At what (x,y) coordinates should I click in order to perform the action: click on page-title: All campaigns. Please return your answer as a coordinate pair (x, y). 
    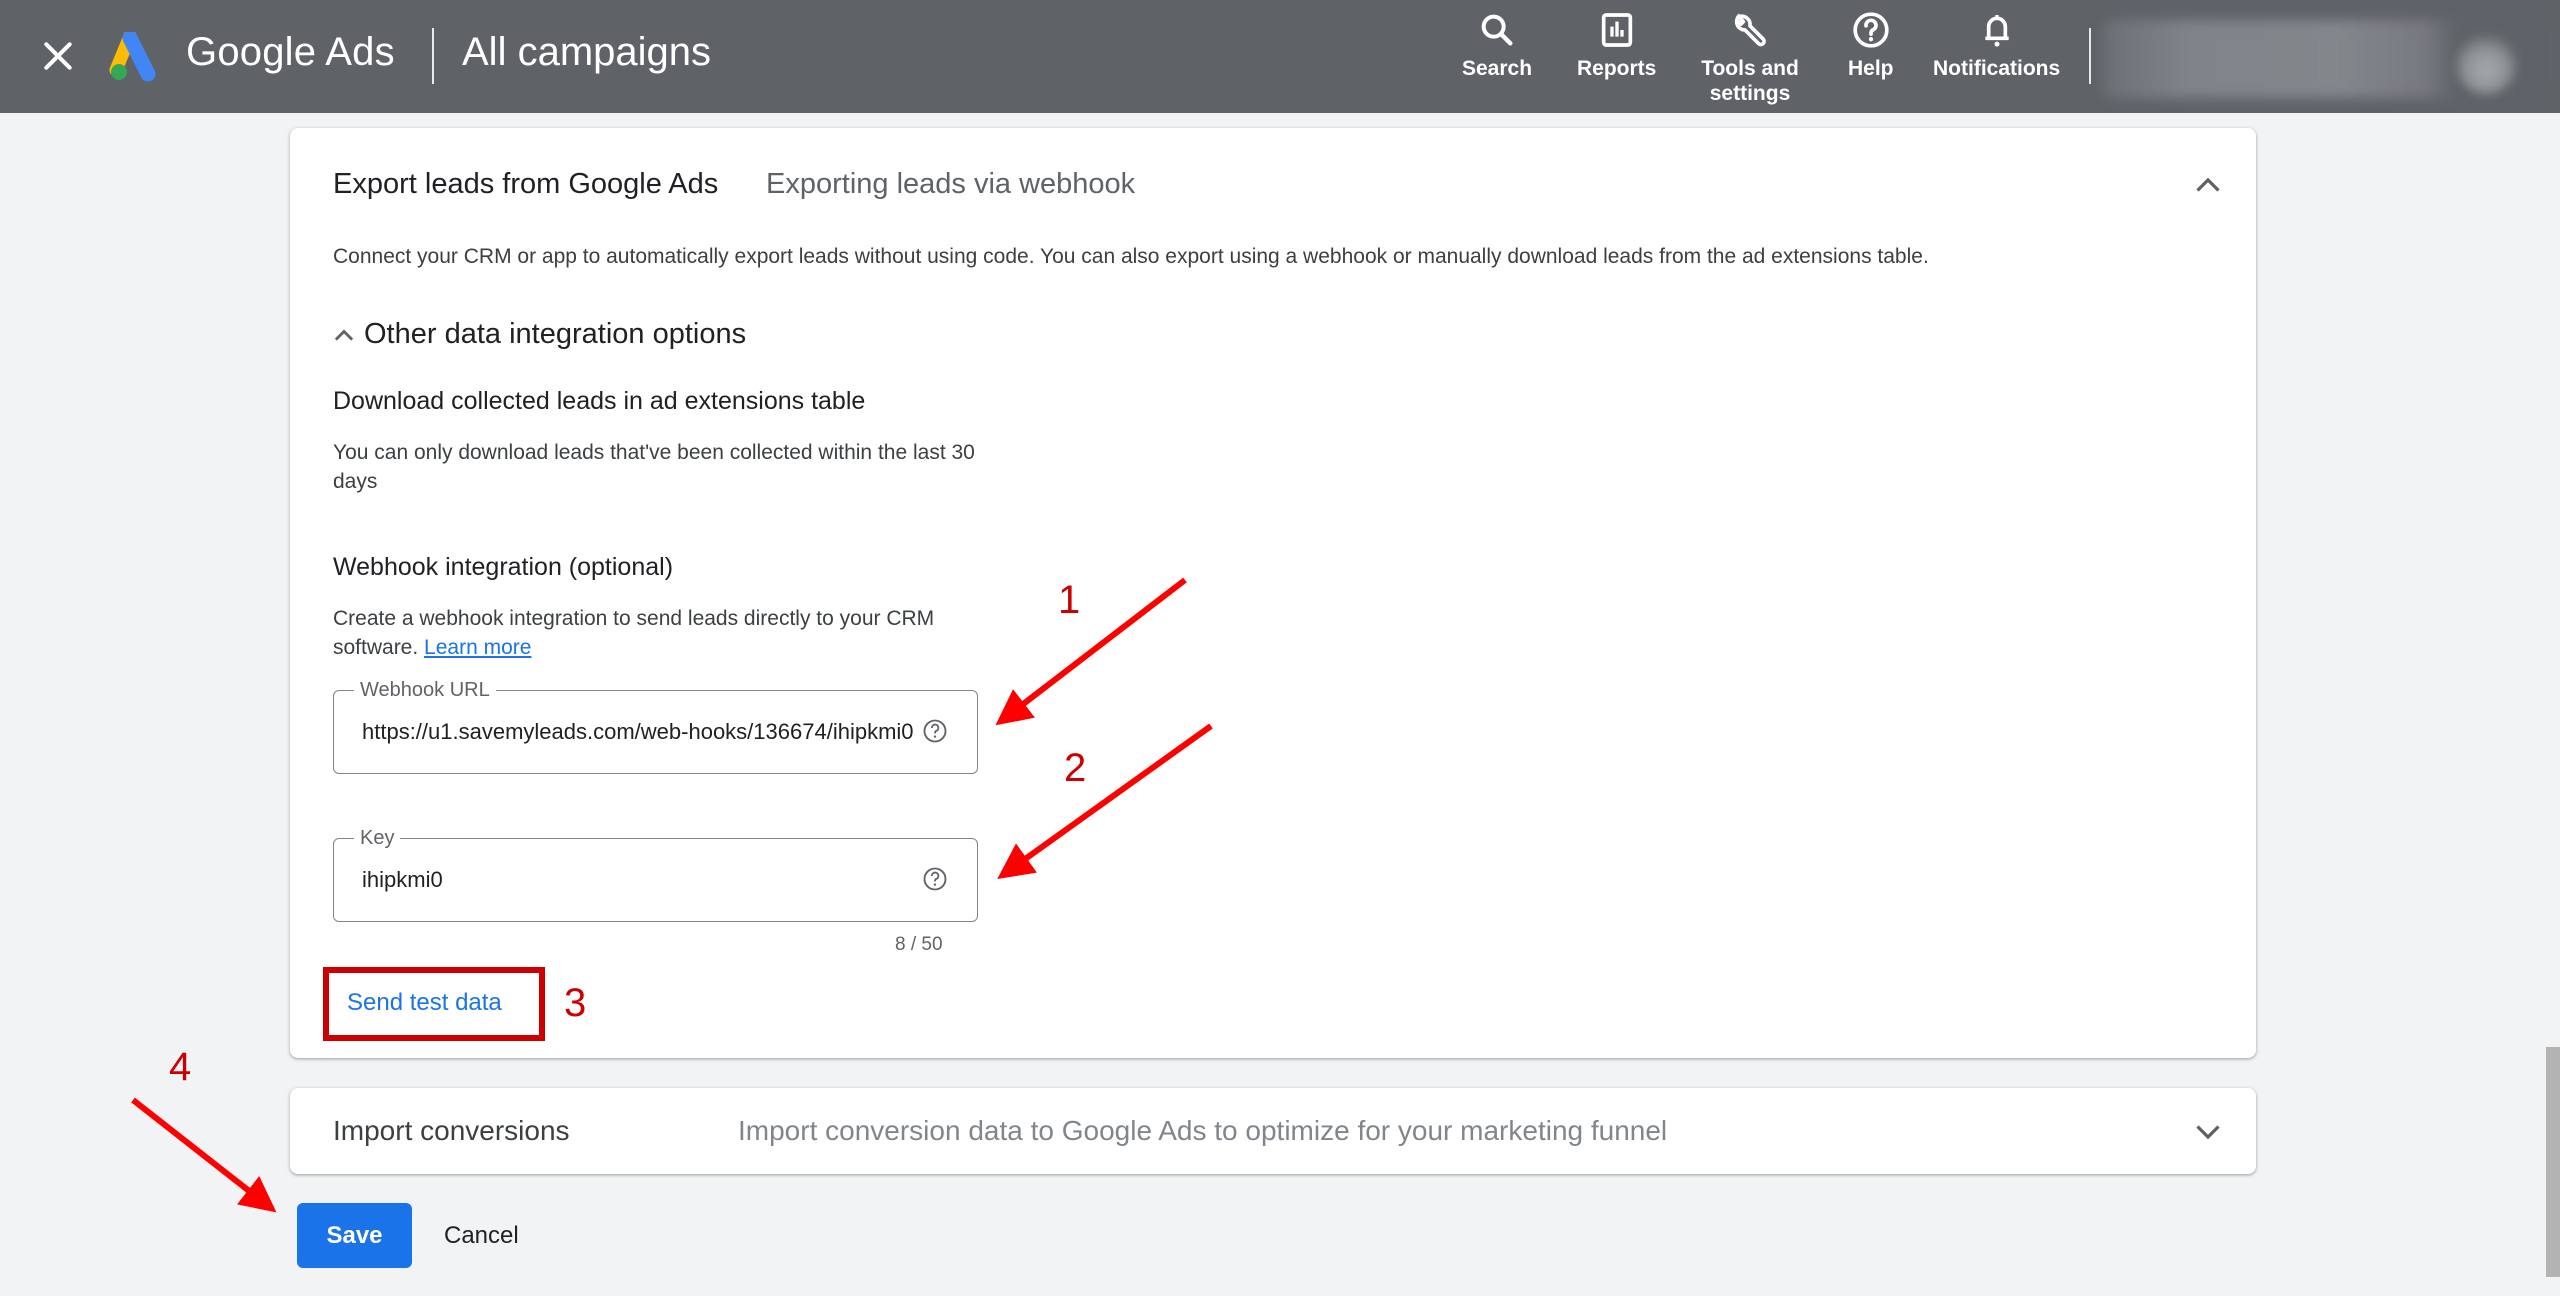
    Looking at the image, I should click on (587, 52).